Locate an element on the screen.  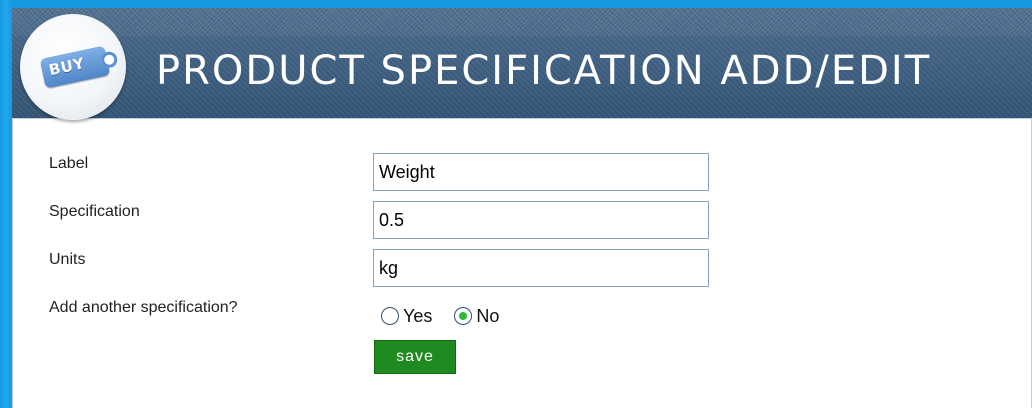
label-field-label: Label is located at coordinates (69, 163).